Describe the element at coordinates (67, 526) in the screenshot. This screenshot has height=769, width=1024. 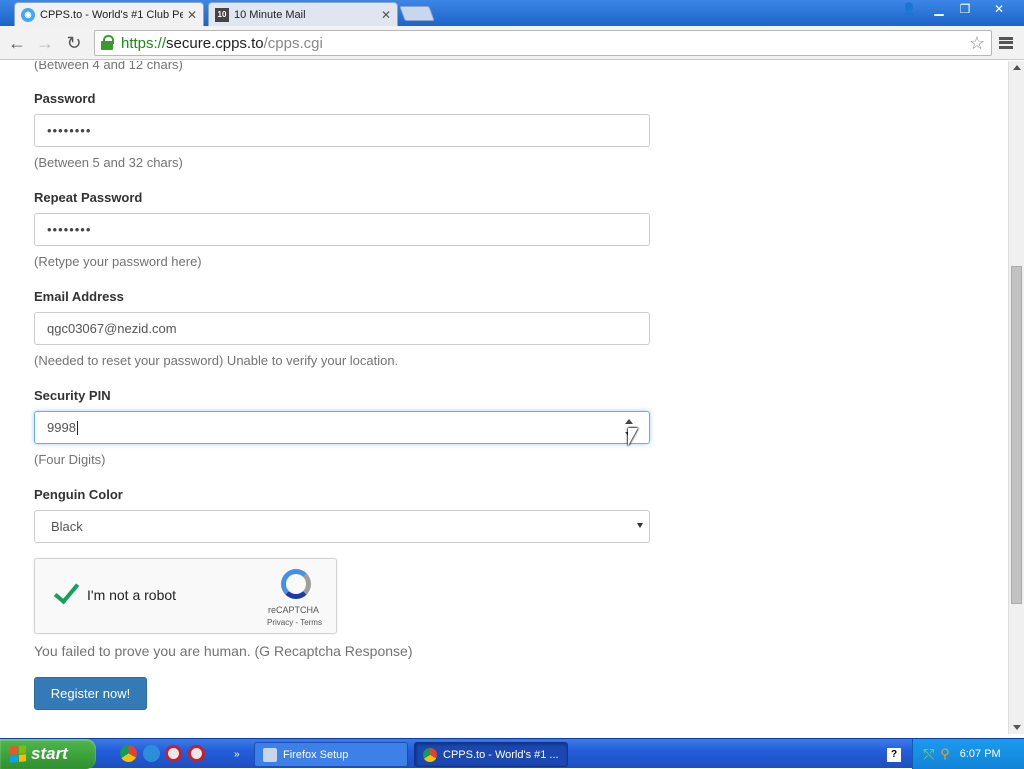
I see `penguin-color-value: Black` at that location.